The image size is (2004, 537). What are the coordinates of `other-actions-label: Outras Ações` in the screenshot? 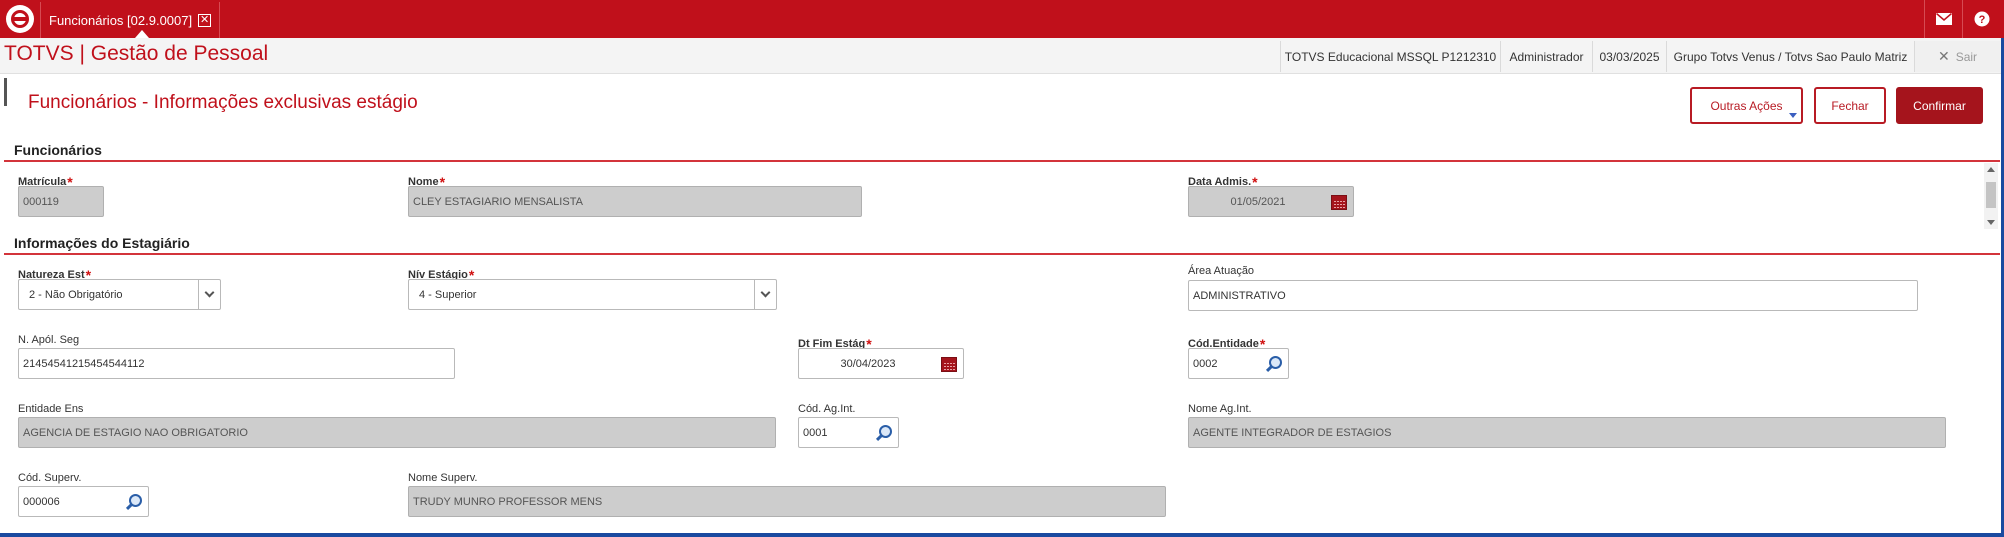 It's located at (1746, 105).